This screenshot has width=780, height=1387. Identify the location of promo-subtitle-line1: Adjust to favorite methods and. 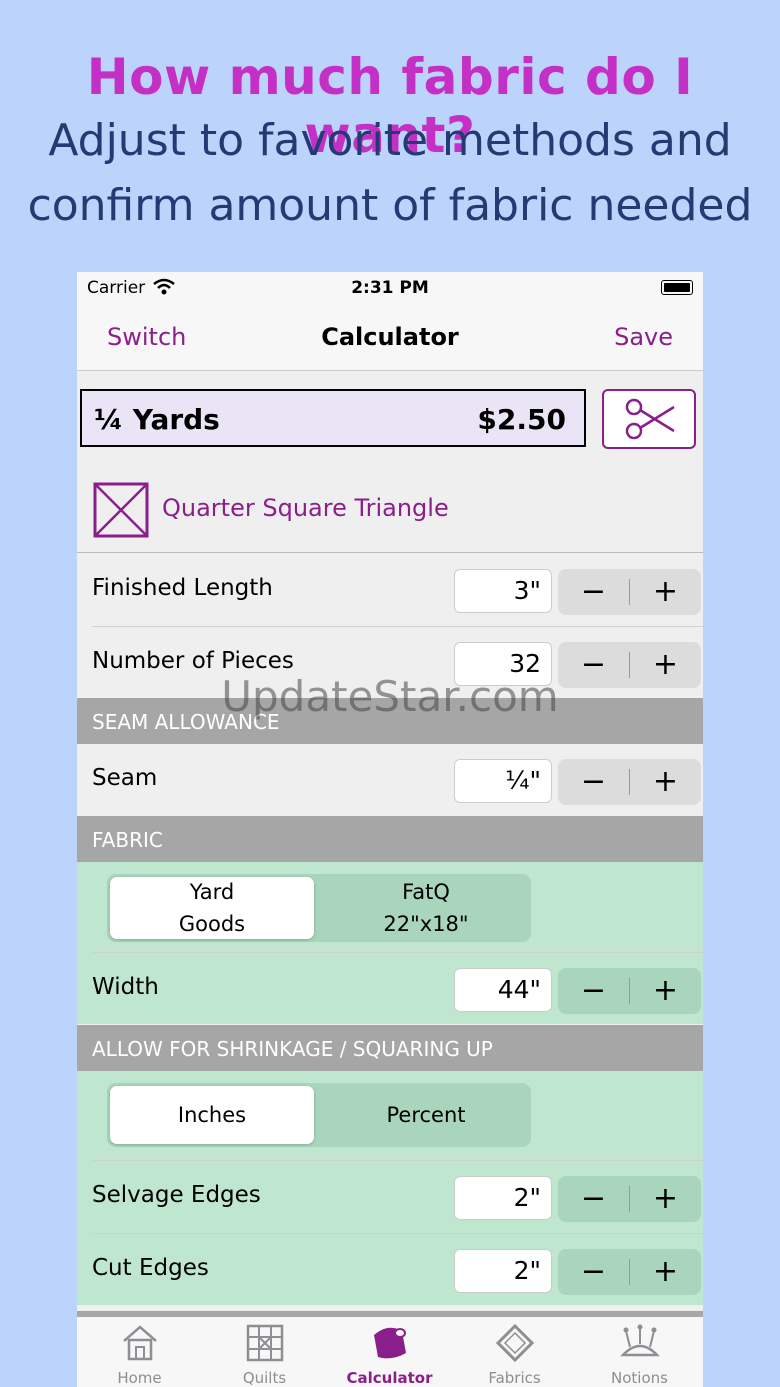
(390, 140).